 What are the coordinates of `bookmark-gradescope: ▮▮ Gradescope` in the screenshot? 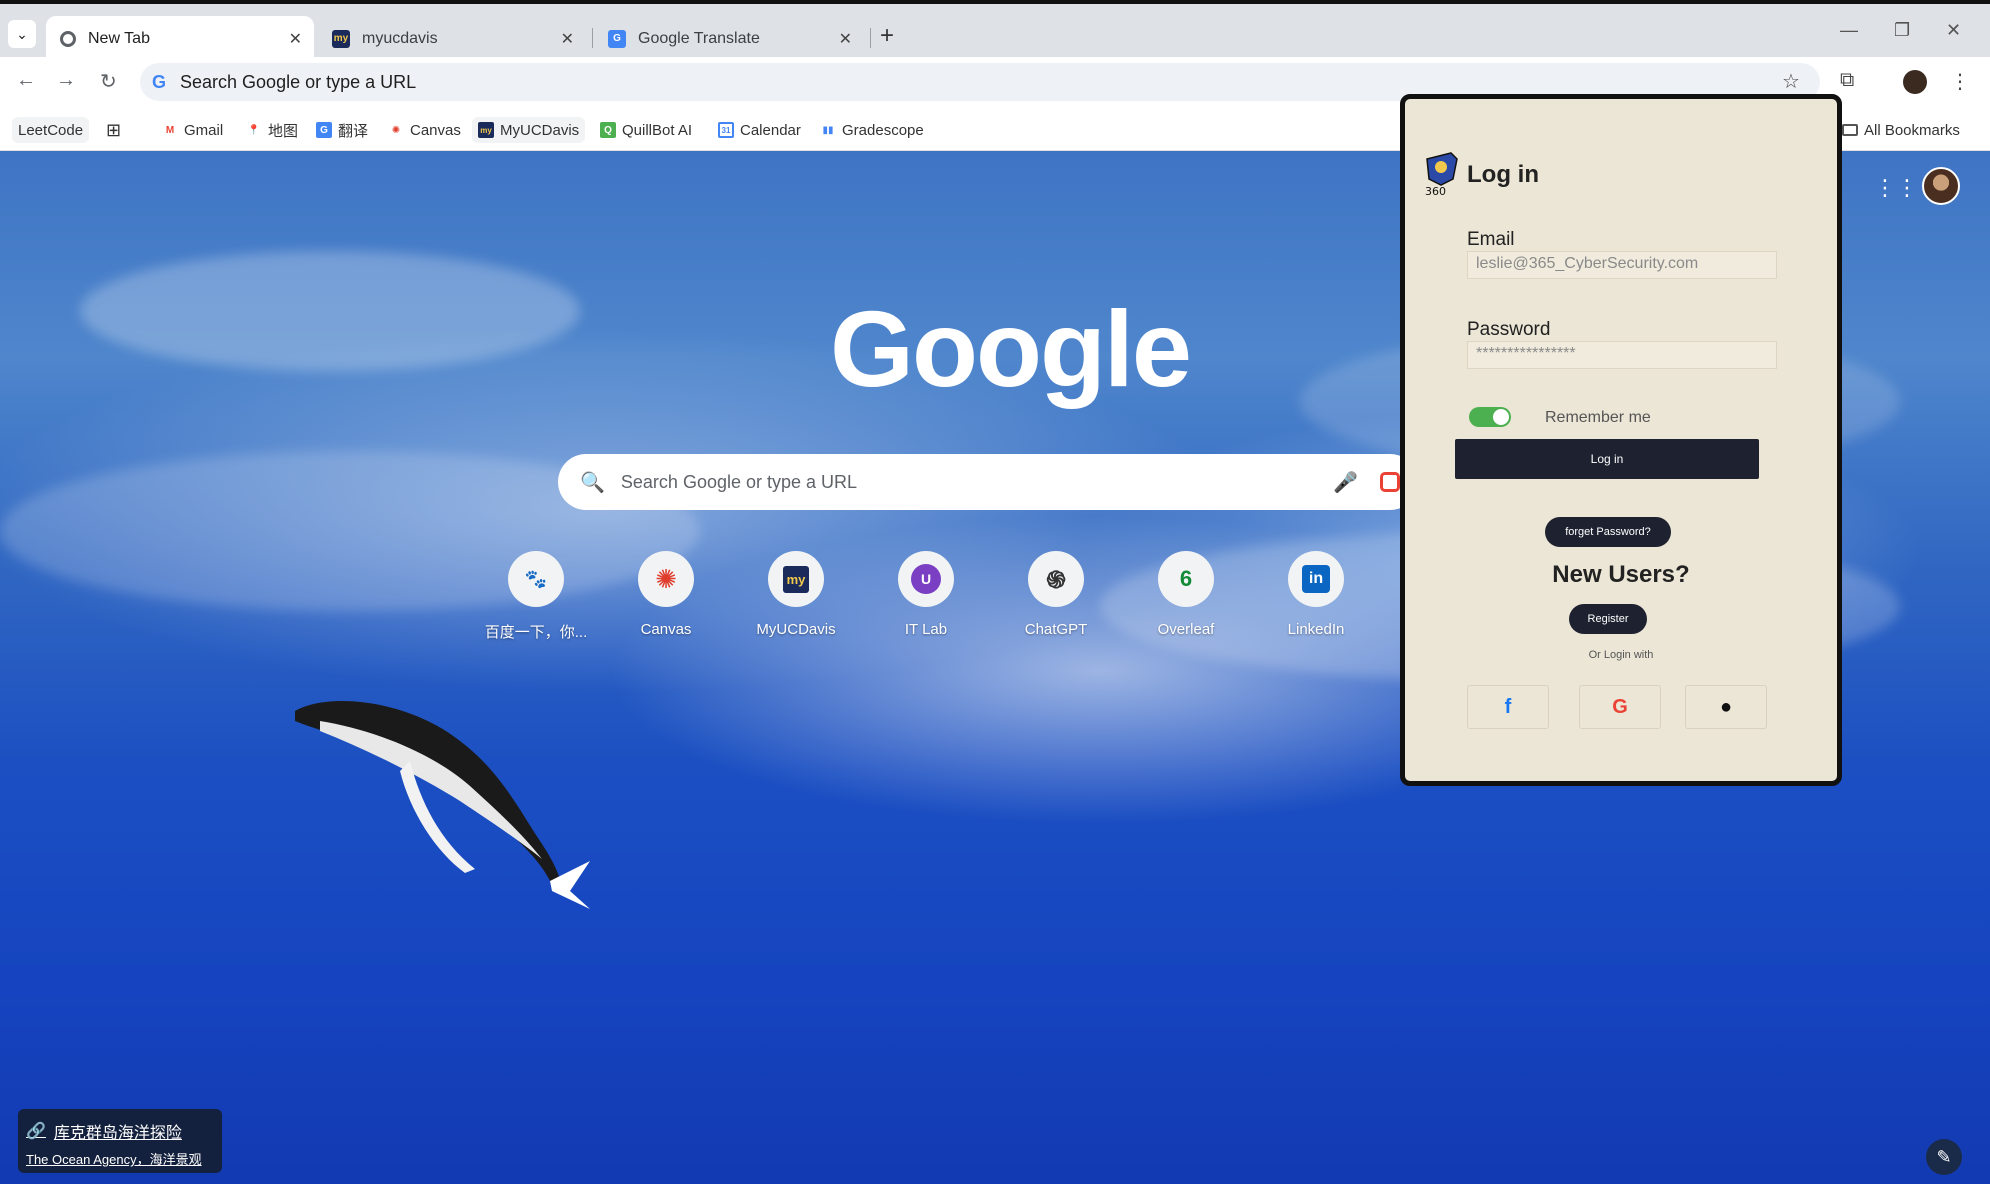 It's located at (872, 130).